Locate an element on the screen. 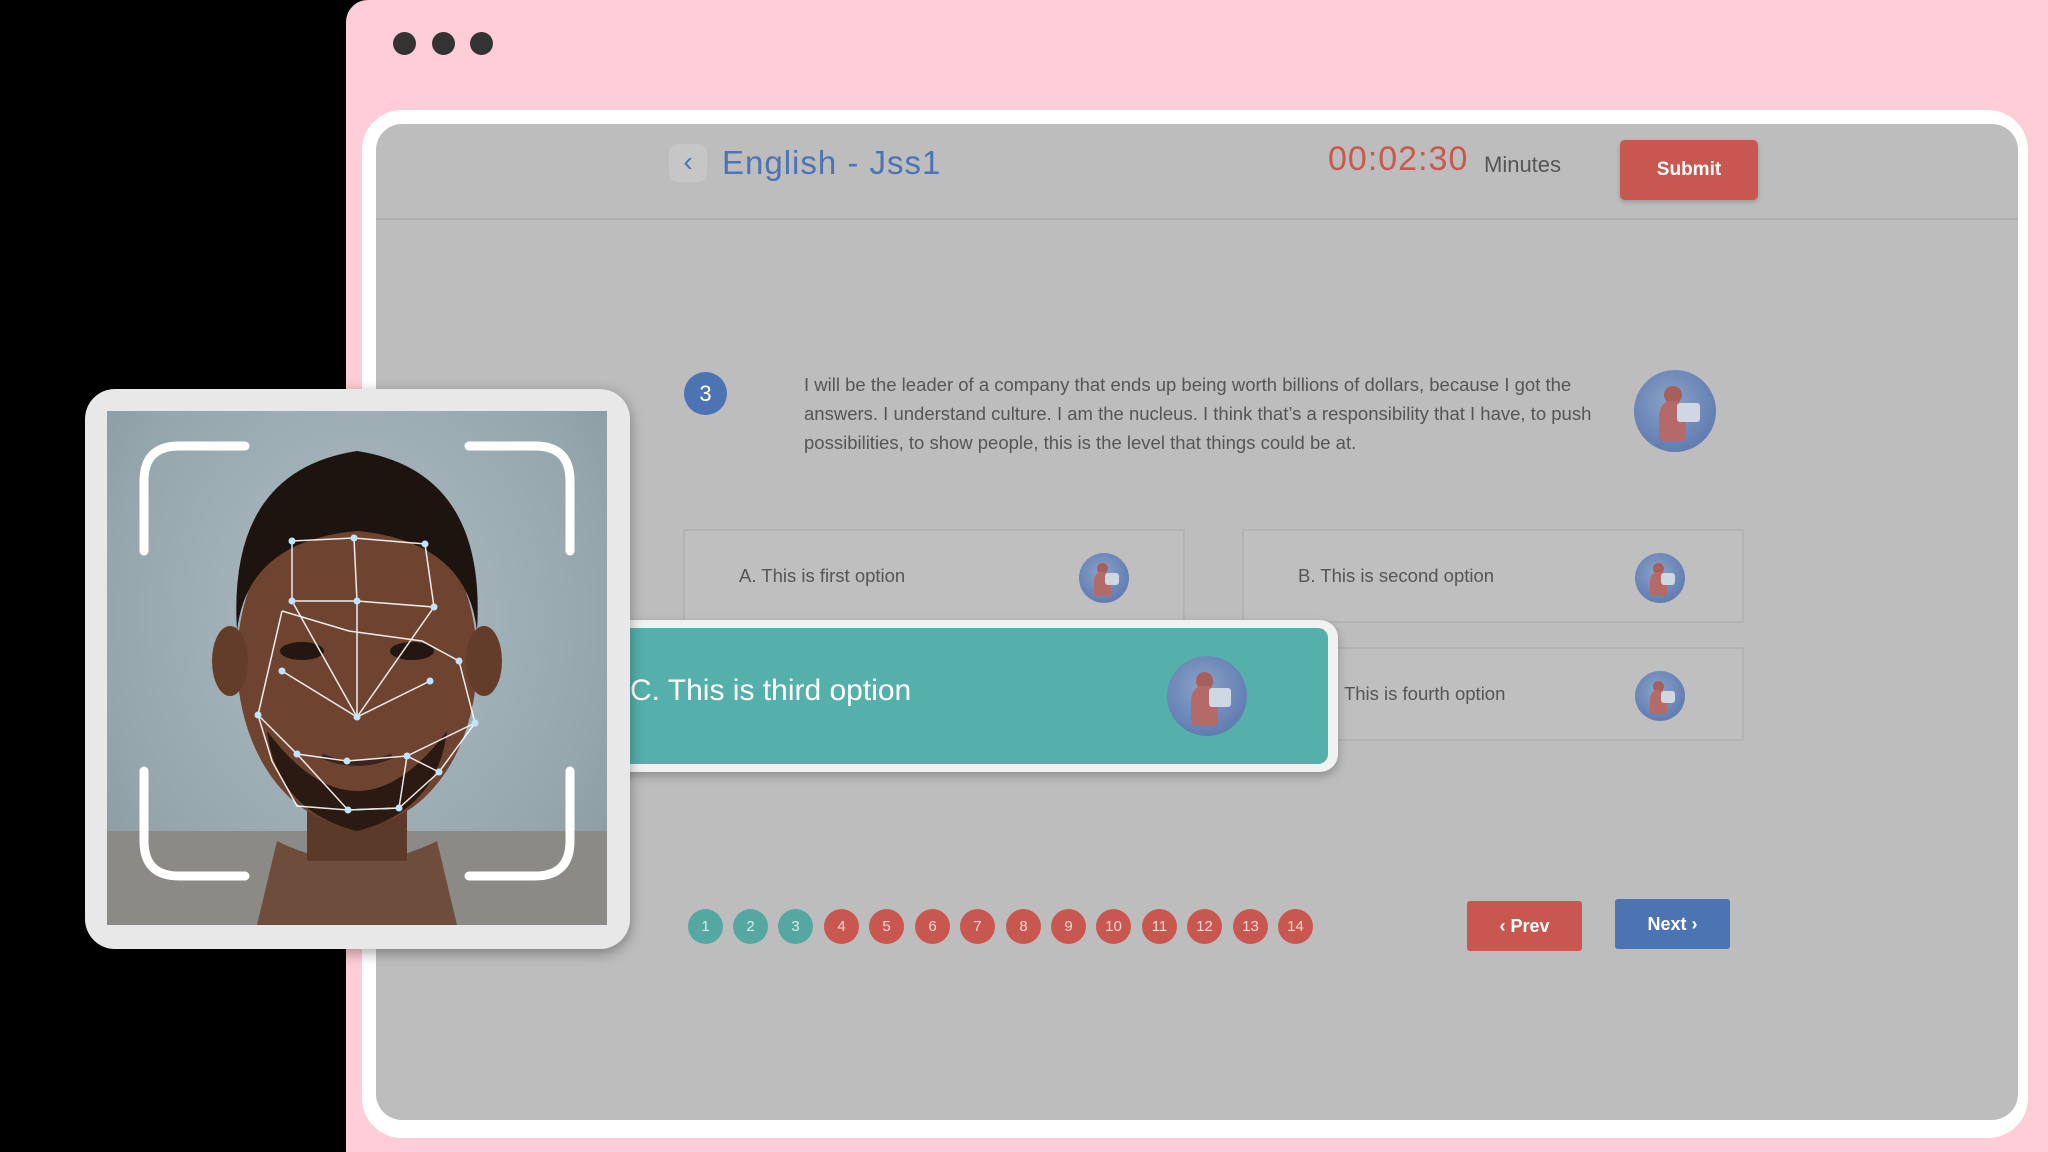  face-scan-illustration is located at coordinates (357, 683).